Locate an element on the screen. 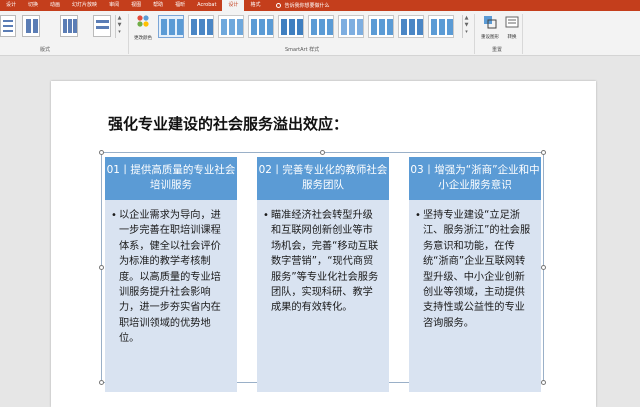  column-header: 03丨增强为“浙商”企业和中小企业服务意识 is located at coordinates (475, 178).